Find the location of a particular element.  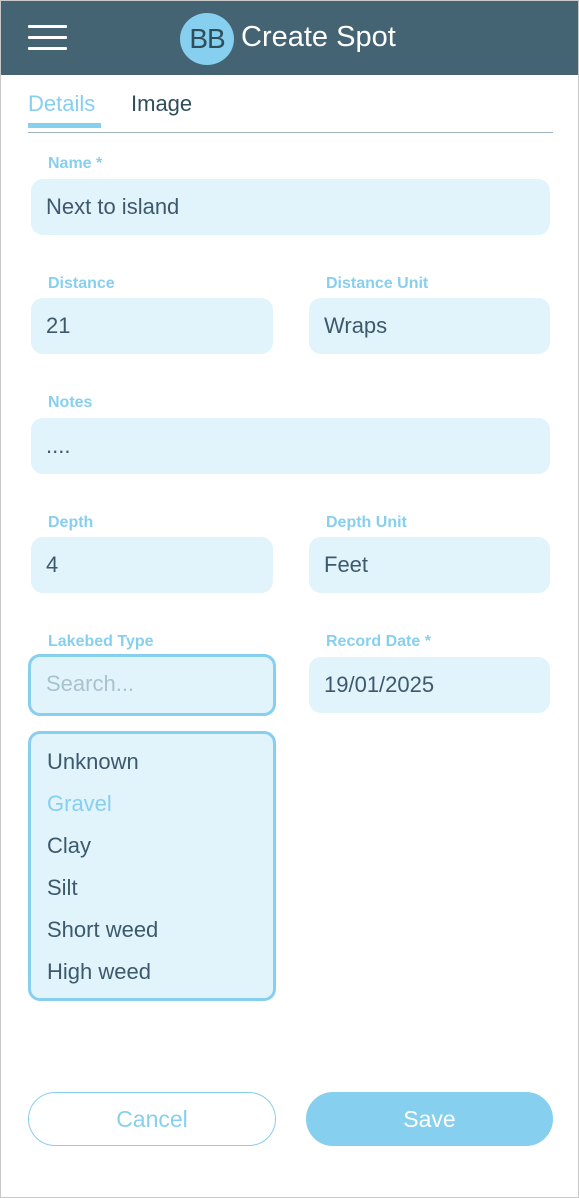

tab-bar: Details Image is located at coordinates (290, 110).